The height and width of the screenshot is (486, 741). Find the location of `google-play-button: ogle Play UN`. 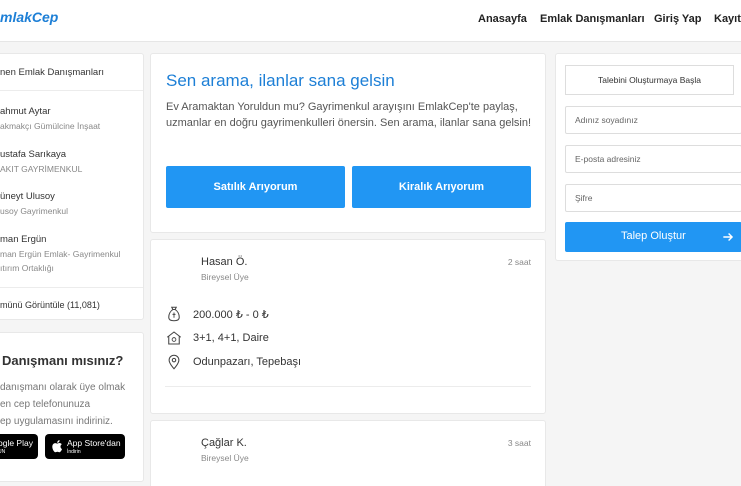

google-play-button: ogle Play UN is located at coordinates (19, 446).